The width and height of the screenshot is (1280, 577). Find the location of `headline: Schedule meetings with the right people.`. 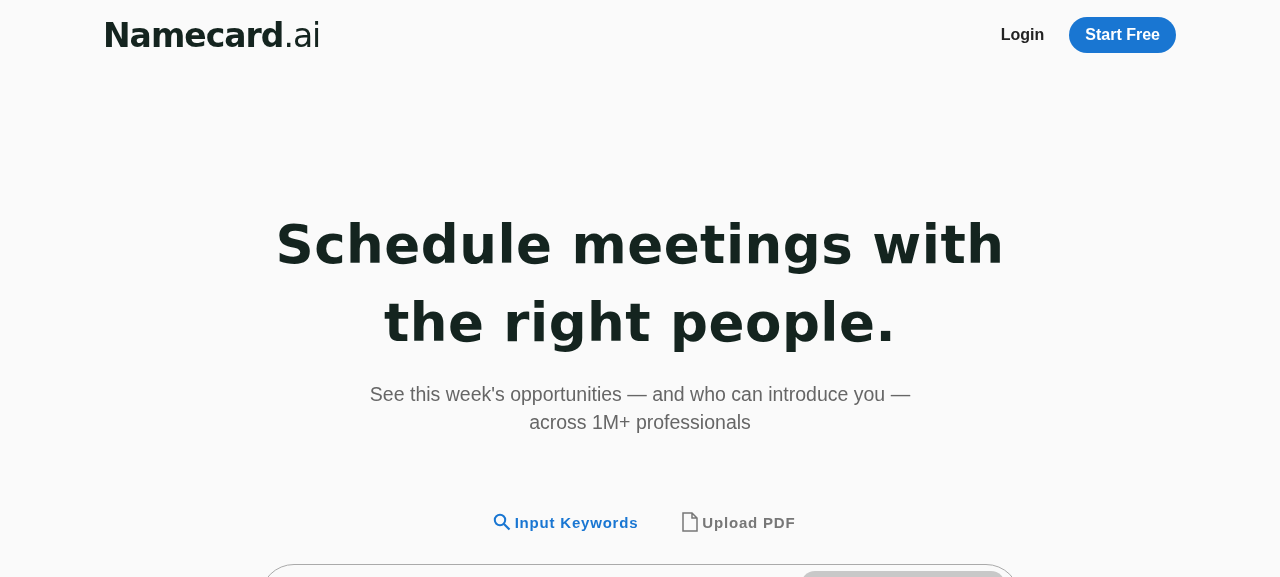

headline: Schedule meetings with the right people. is located at coordinates (640, 284).